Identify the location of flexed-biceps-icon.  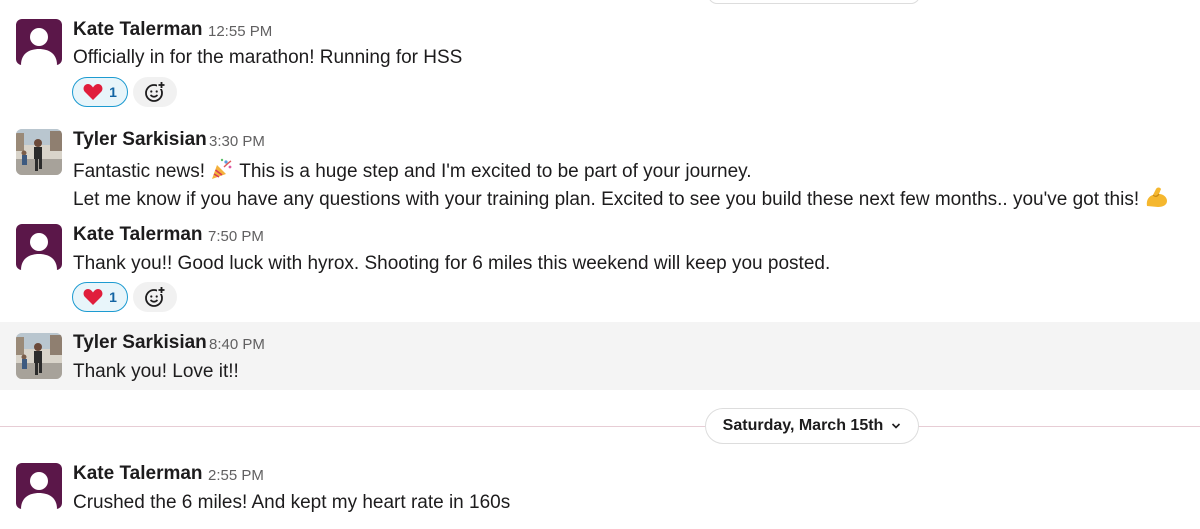
(1157, 197).